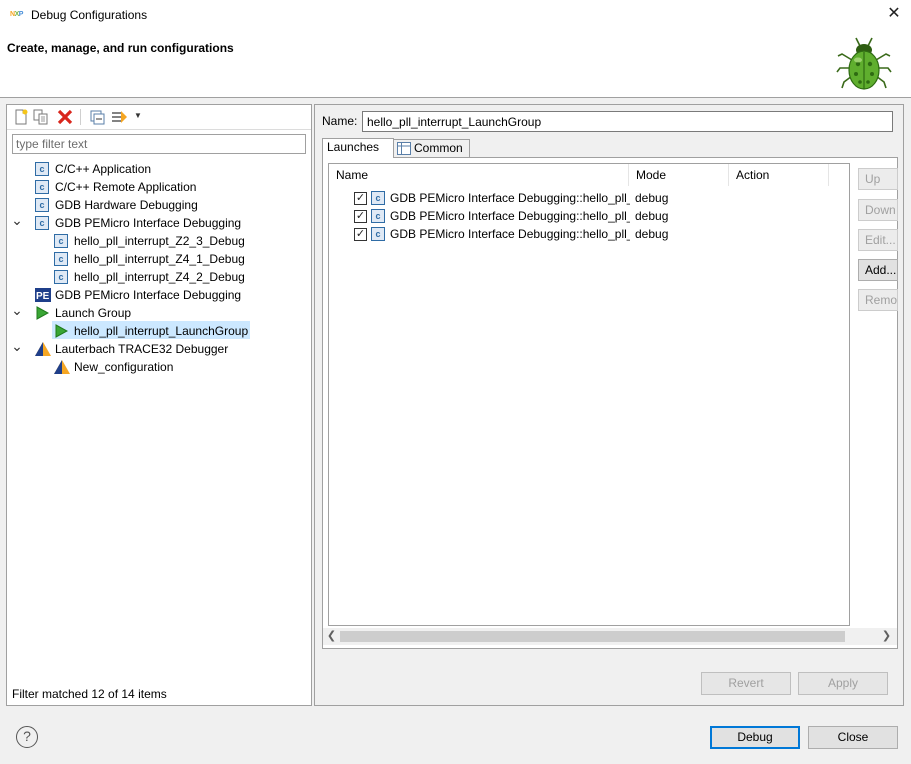 The height and width of the screenshot is (764, 911). Describe the element at coordinates (894, 14) in the screenshot. I see `window-close-icon: ✕` at that location.